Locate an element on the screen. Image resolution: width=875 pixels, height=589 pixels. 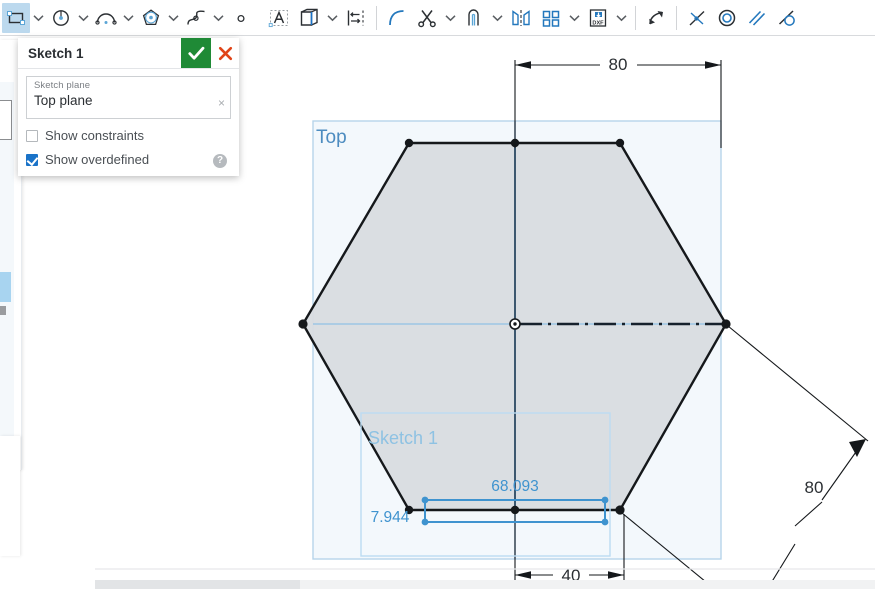
offset-tool-caret is located at coordinates (497, 18).